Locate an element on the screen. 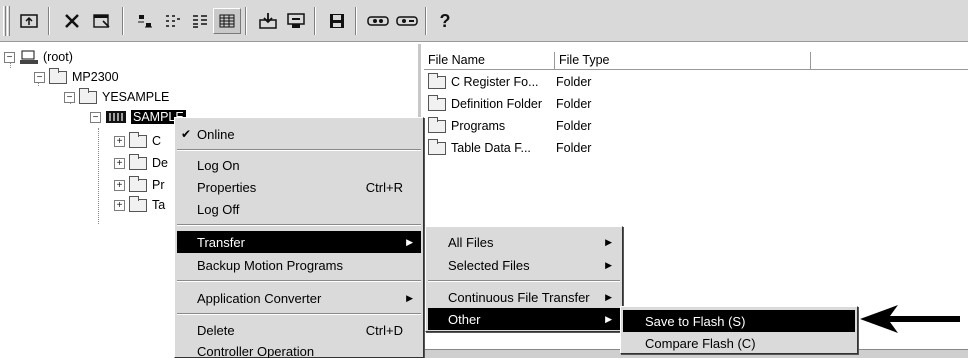 The height and width of the screenshot is (358, 968). menu-item-controller-operation: Controller Operation is located at coordinates (299, 349).